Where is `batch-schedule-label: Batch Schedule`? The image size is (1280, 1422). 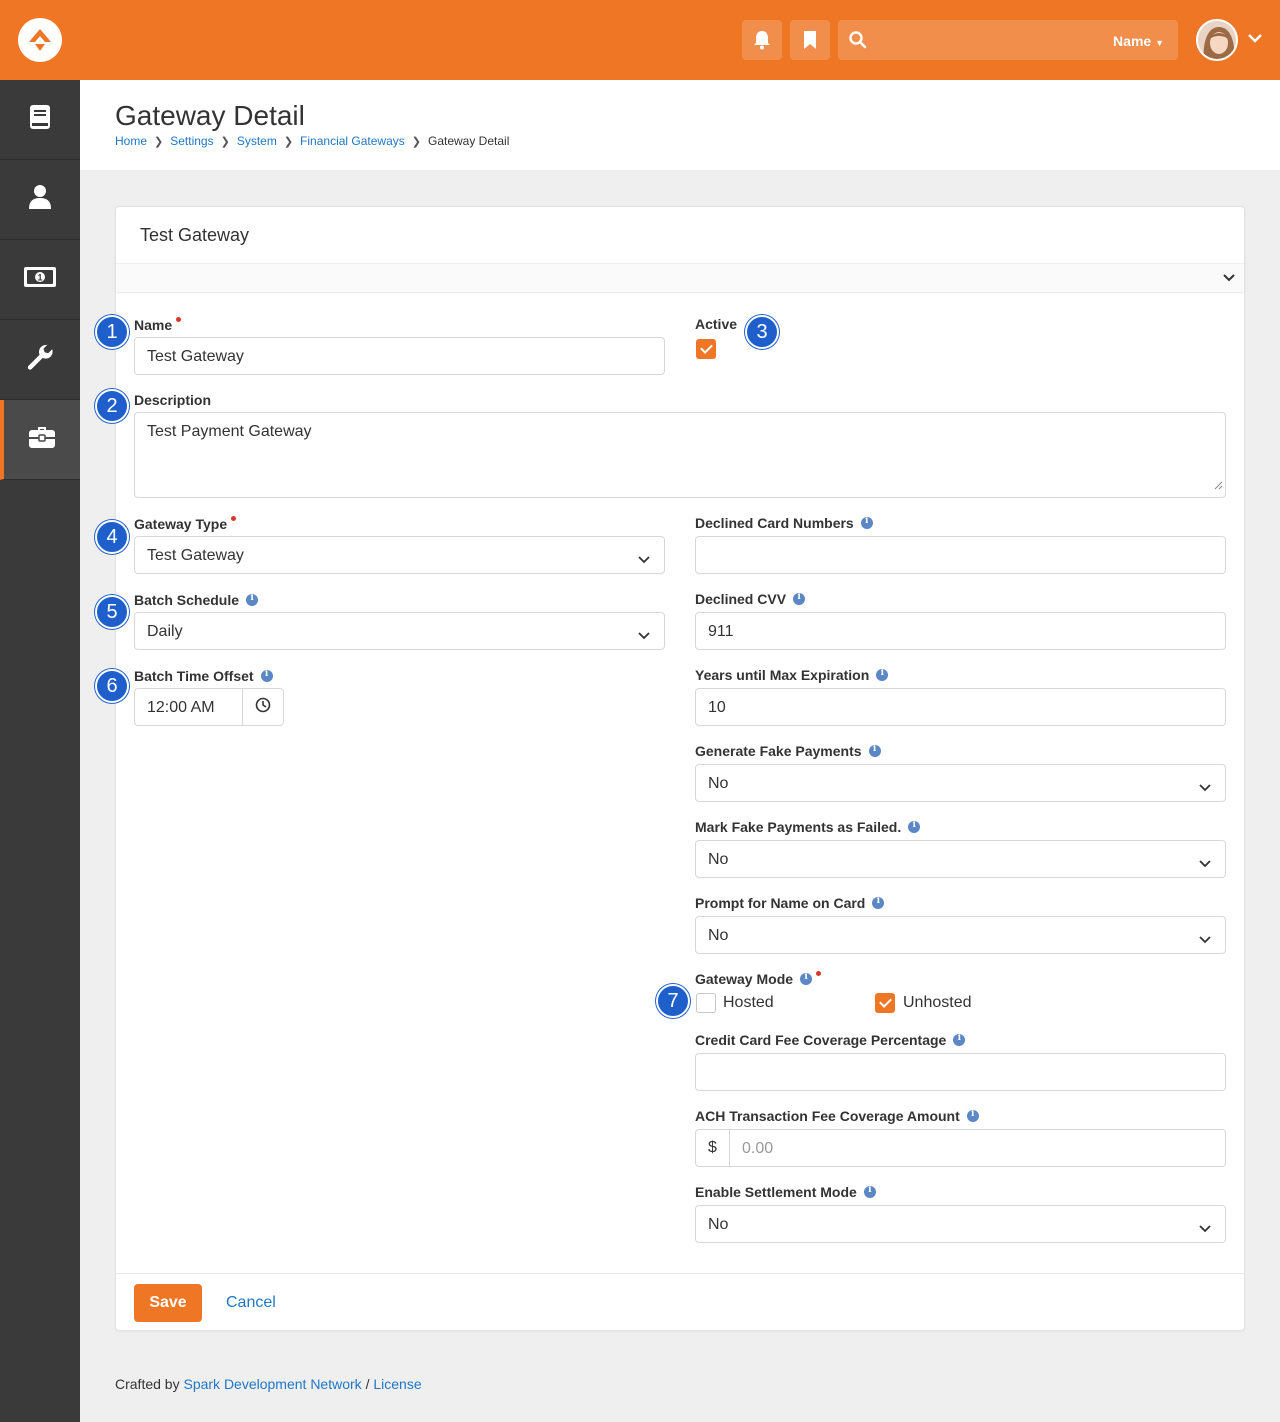 batch-schedule-label: Batch Schedule is located at coordinates (196, 600).